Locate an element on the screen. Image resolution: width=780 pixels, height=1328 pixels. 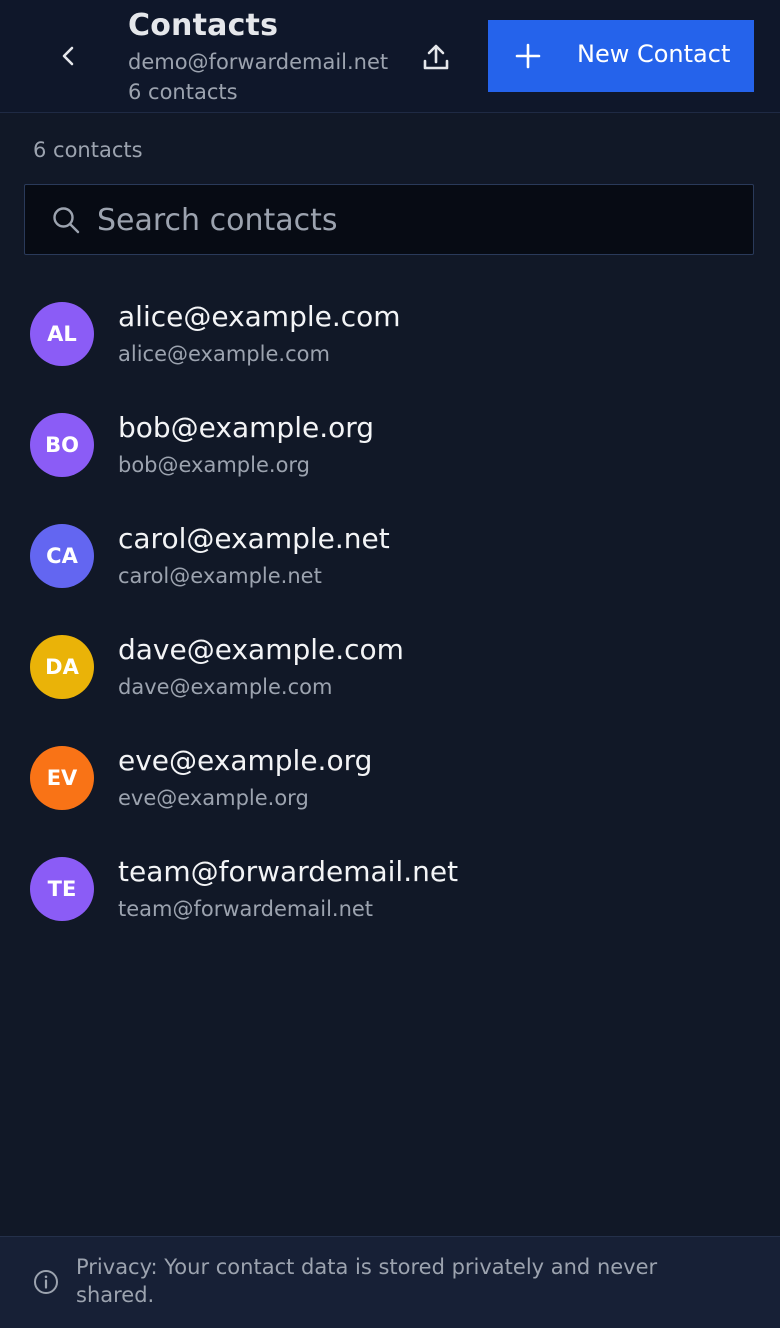
avatar: DA is located at coordinates (62, 667).